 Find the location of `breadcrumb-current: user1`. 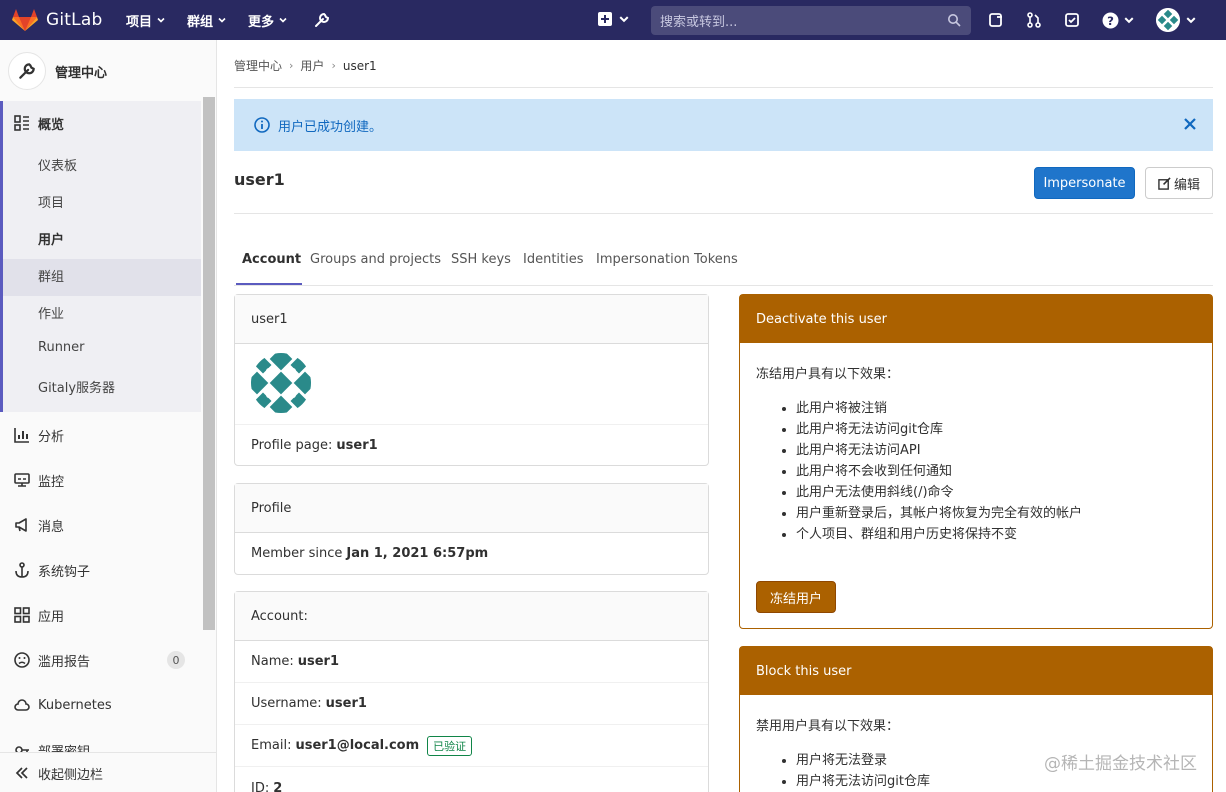

breadcrumb-current: user1 is located at coordinates (360, 66).